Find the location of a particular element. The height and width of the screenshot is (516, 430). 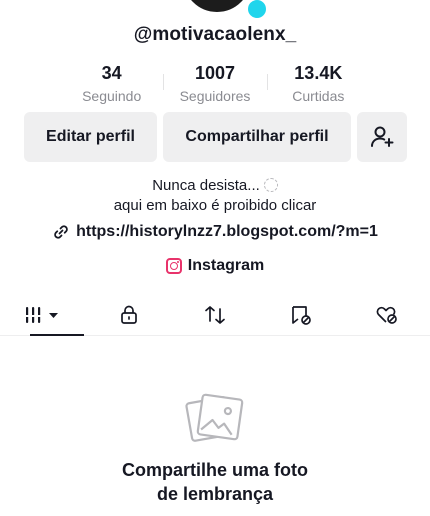

instagram-link: Instagram is located at coordinates (215, 266).